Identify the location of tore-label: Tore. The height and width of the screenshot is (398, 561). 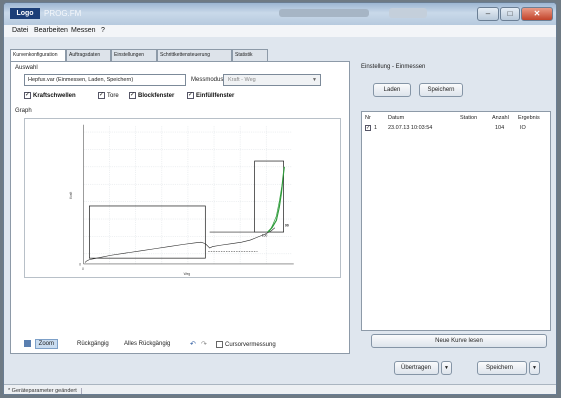
(113, 96).